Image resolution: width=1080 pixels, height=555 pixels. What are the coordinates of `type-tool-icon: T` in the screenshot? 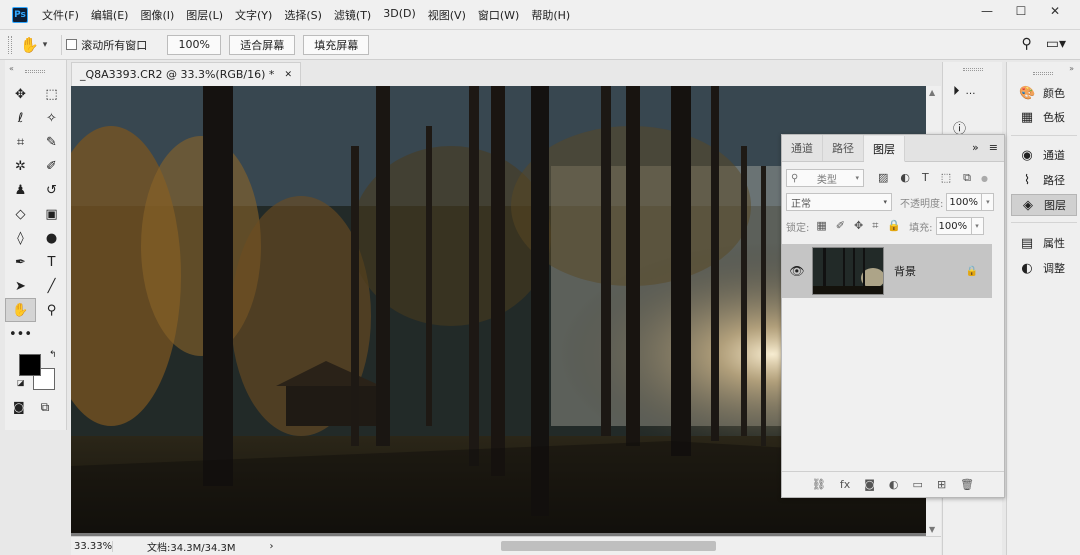 It's located at (51, 262).